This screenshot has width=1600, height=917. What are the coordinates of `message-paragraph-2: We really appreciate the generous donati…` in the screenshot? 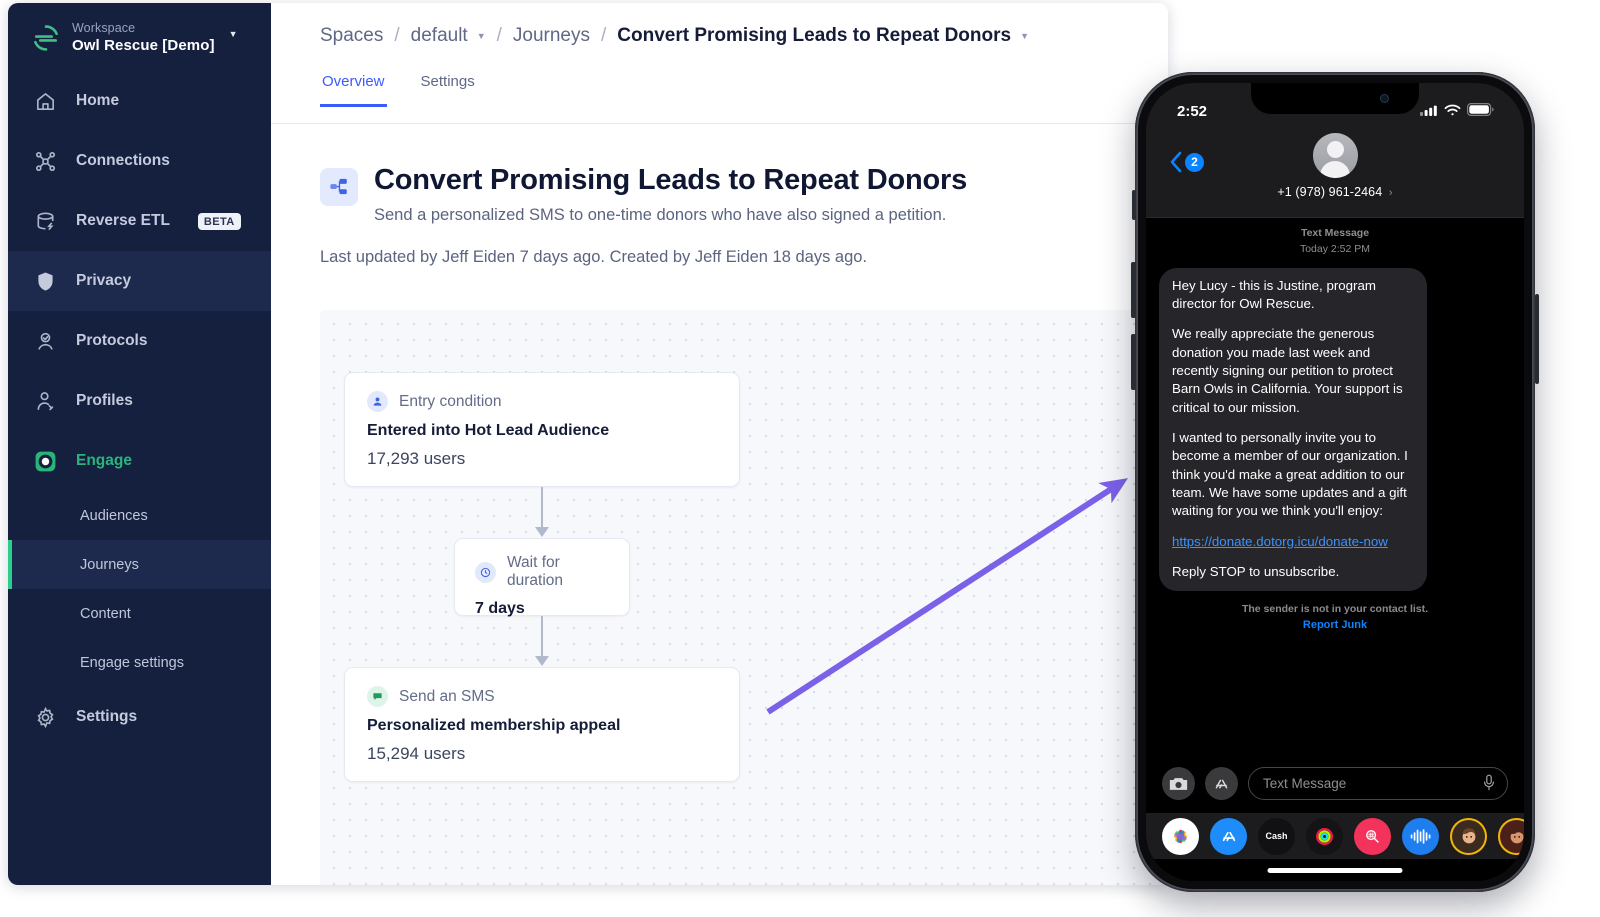 It's located at (1287, 370).